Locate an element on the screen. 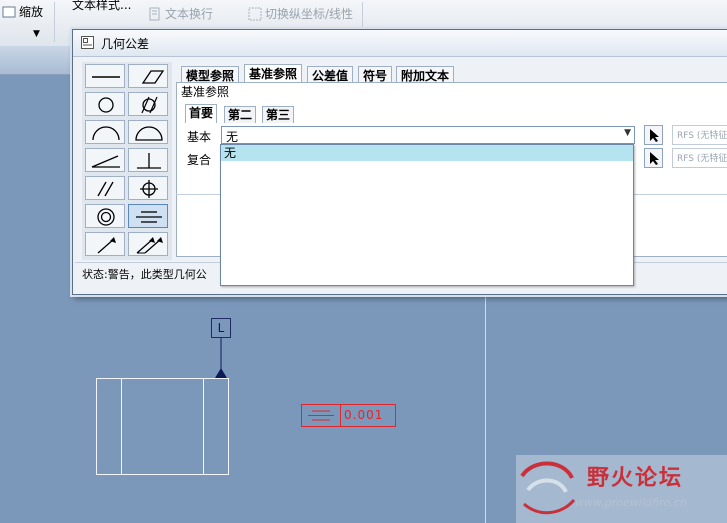  line-profile-button is located at coordinates (105, 132).